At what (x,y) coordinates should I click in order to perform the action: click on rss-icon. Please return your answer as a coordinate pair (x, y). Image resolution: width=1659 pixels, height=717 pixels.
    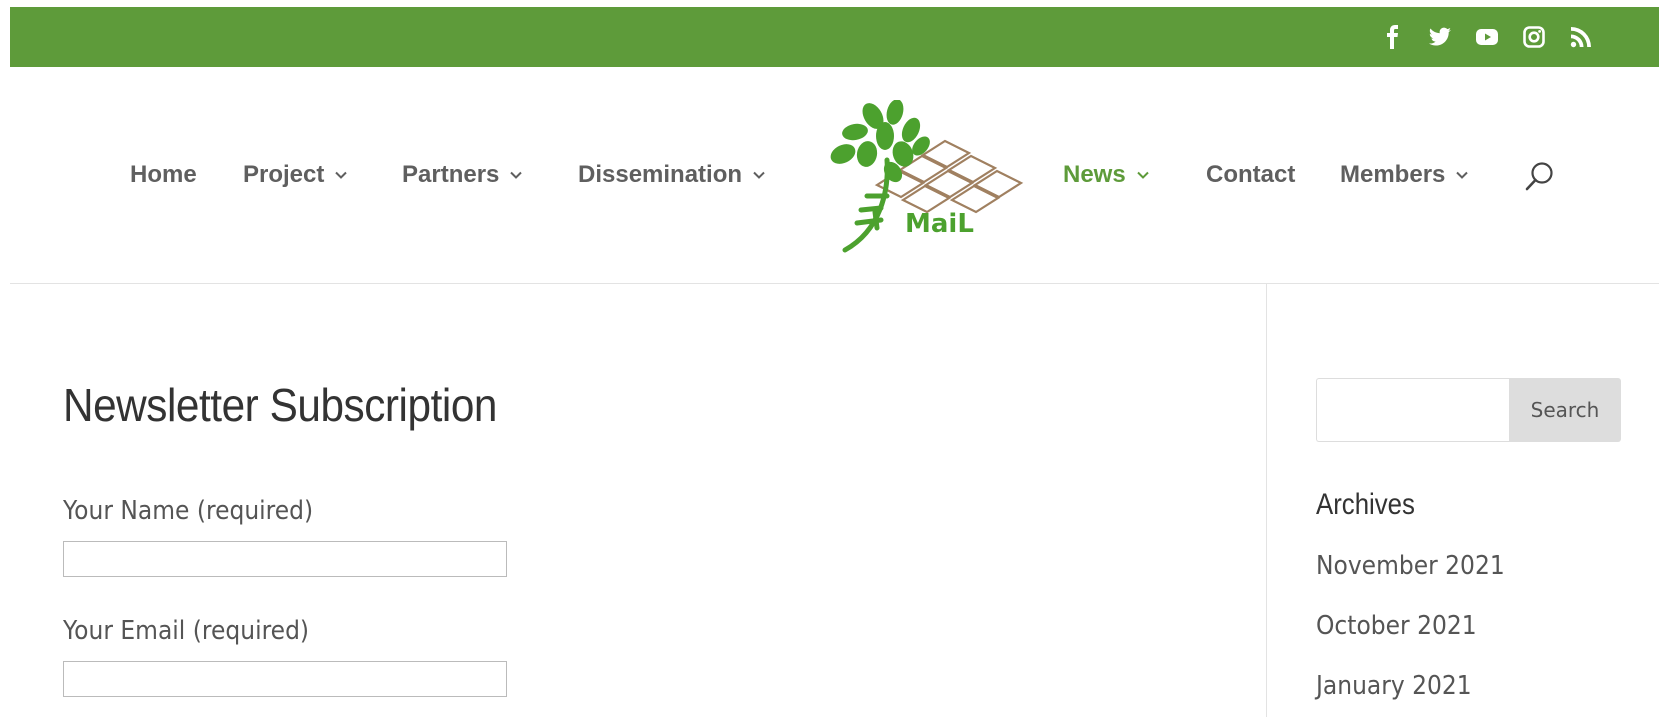
    Looking at the image, I should click on (1581, 37).